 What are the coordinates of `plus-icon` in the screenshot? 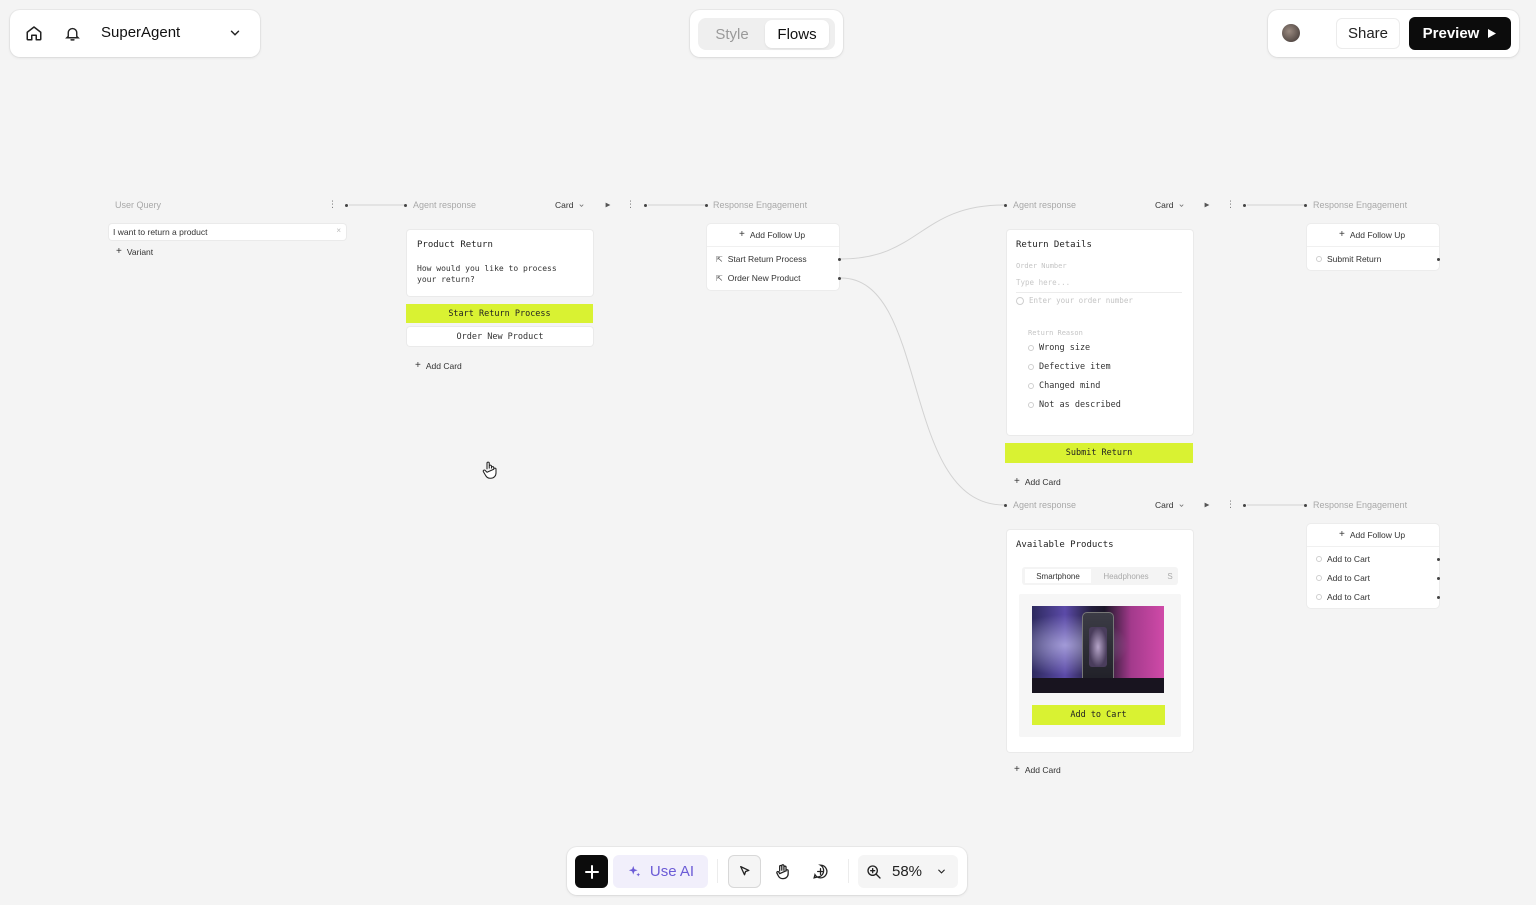 It's located at (591, 871).